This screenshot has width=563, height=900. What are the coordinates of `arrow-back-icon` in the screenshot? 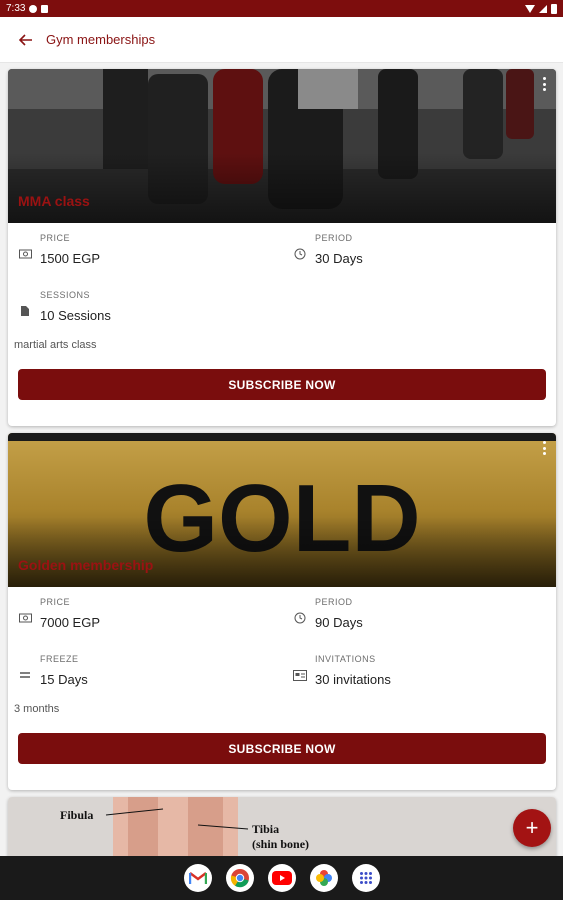 It's located at (25, 39).